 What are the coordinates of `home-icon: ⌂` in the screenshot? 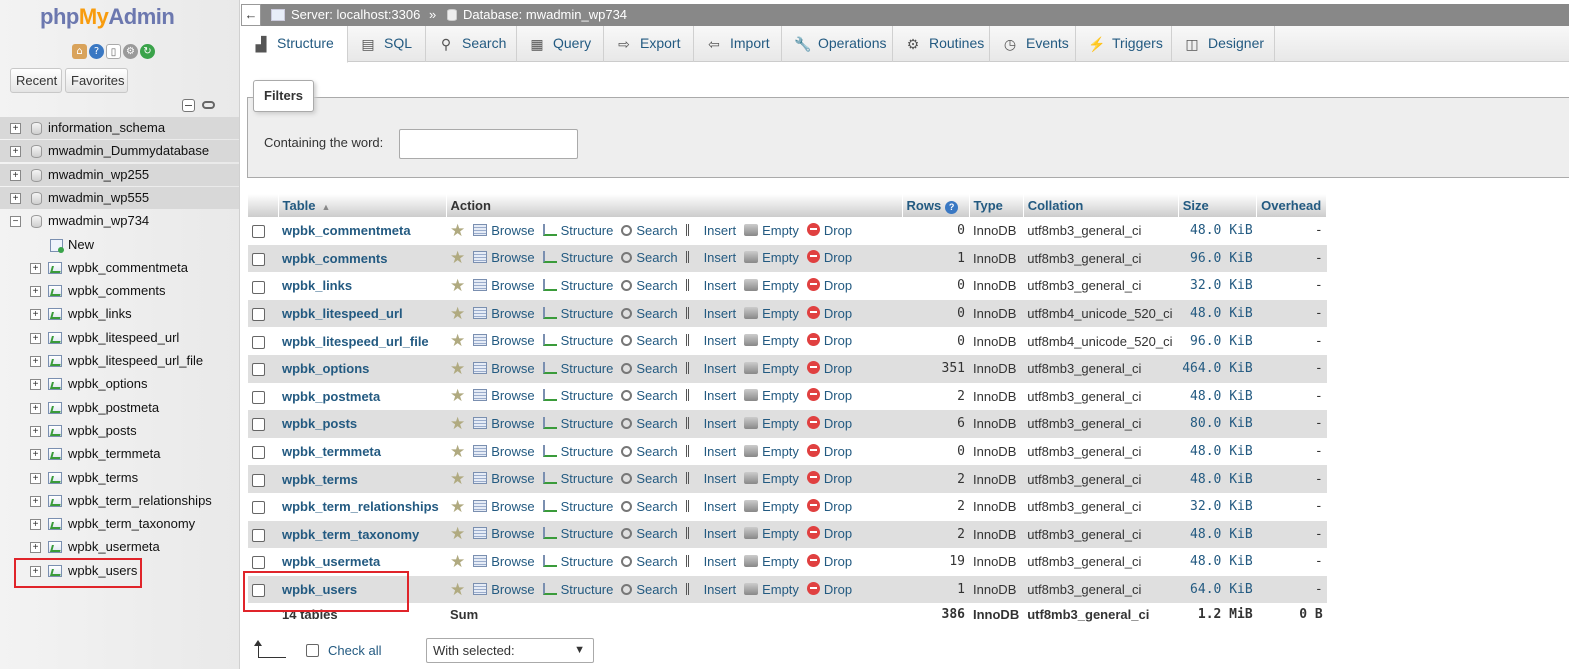 It's located at (79, 51).